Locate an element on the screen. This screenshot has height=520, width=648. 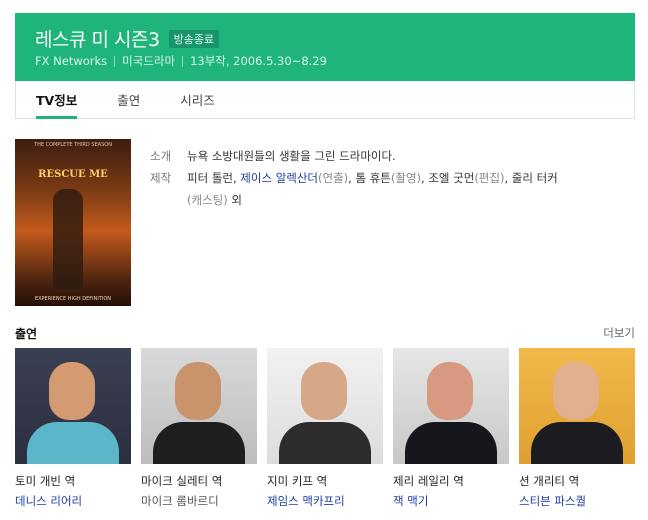
cast-card: 지미 키프 역 제임스 맥카프리 is located at coordinates (325, 428).